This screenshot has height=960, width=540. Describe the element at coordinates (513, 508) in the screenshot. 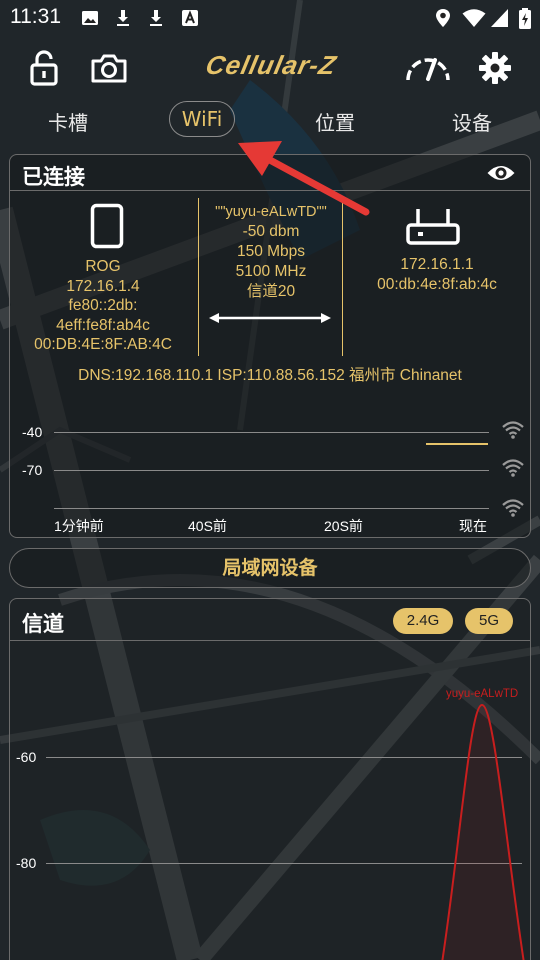

I see `wifi-weak-icon` at that location.